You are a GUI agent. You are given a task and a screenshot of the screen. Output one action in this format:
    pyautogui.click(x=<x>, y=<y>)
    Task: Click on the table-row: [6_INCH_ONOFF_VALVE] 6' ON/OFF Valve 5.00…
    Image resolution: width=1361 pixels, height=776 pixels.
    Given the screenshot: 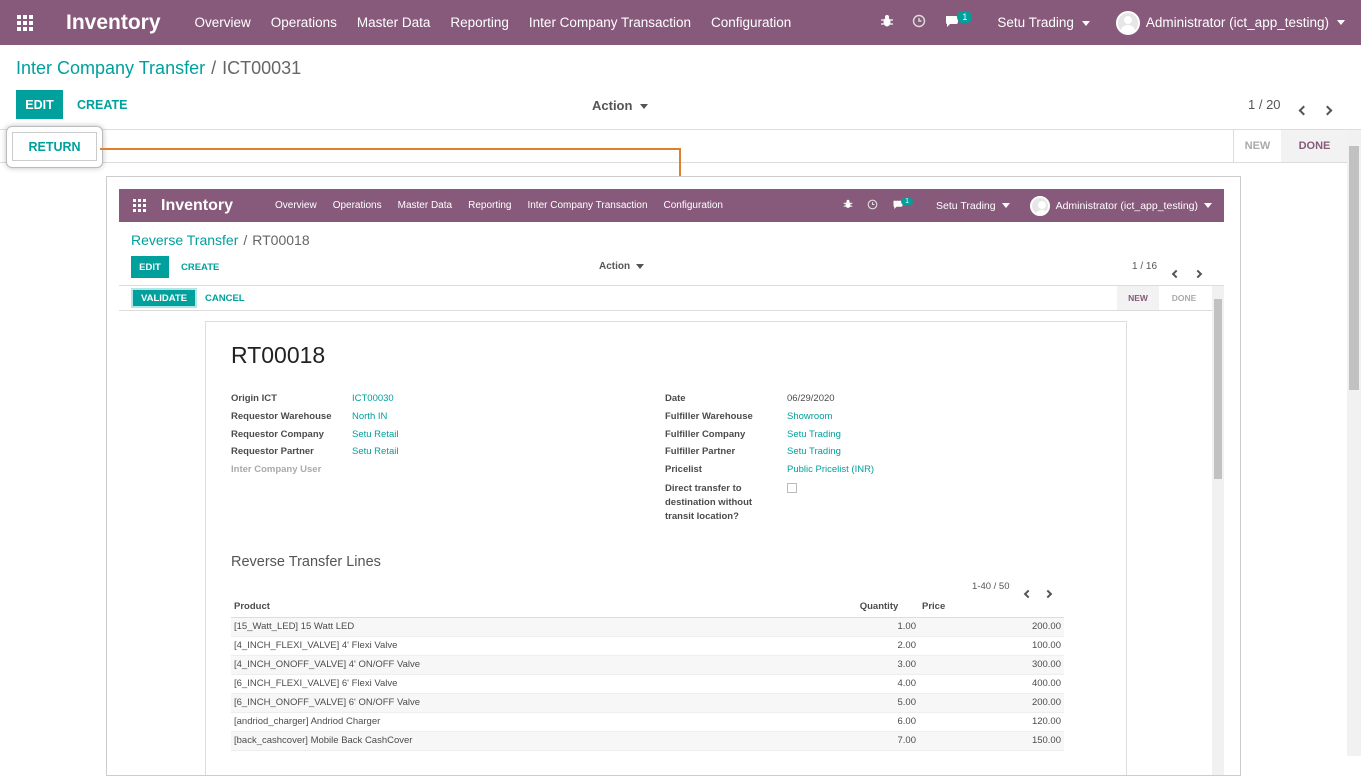 What is the action you would take?
    pyautogui.click(x=647, y=703)
    